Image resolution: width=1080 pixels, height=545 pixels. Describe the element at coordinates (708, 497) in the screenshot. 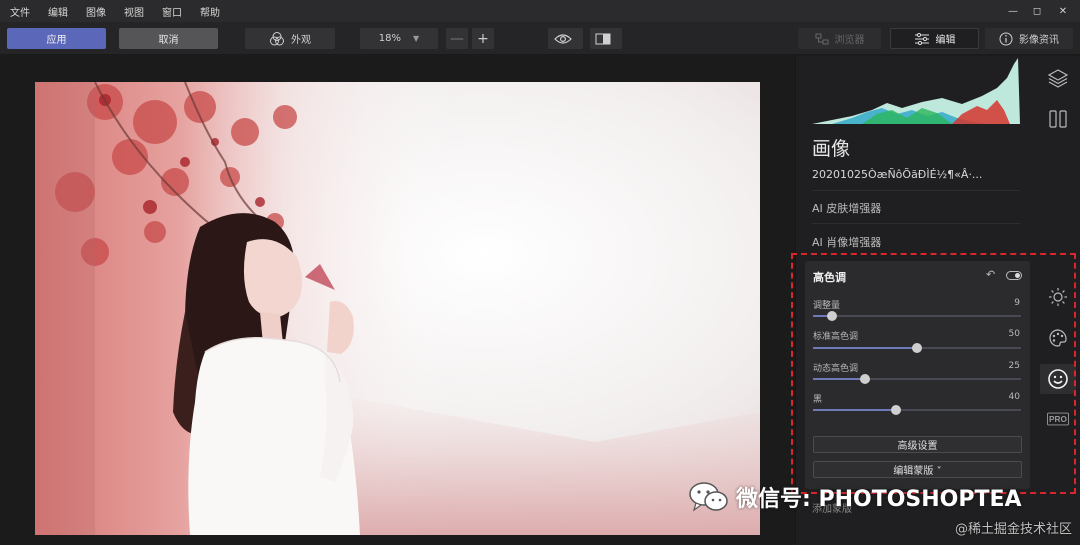

I see `wechat-icon` at that location.